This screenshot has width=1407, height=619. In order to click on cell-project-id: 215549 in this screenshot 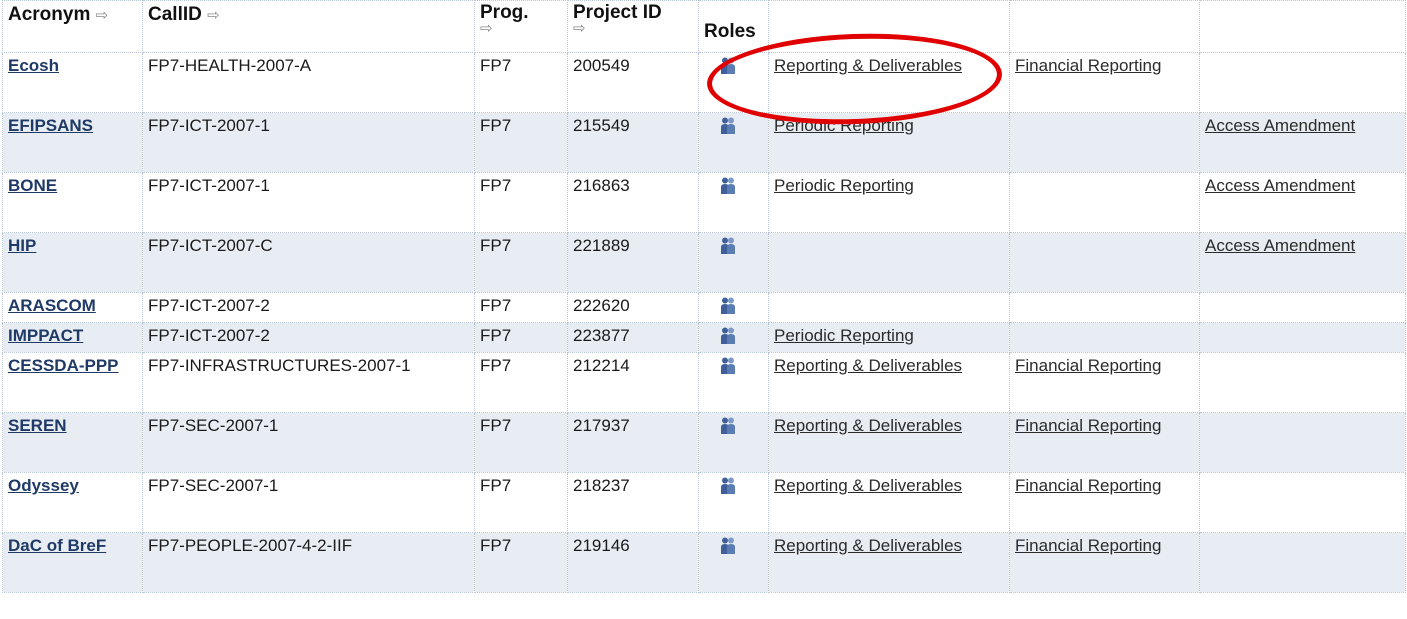, I will do `click(633, 142)`.